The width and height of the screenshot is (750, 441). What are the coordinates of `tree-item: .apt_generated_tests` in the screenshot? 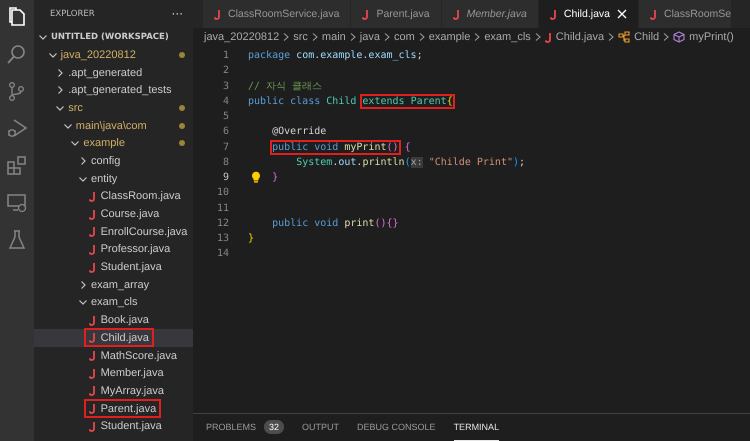 It's located at (113, 90).